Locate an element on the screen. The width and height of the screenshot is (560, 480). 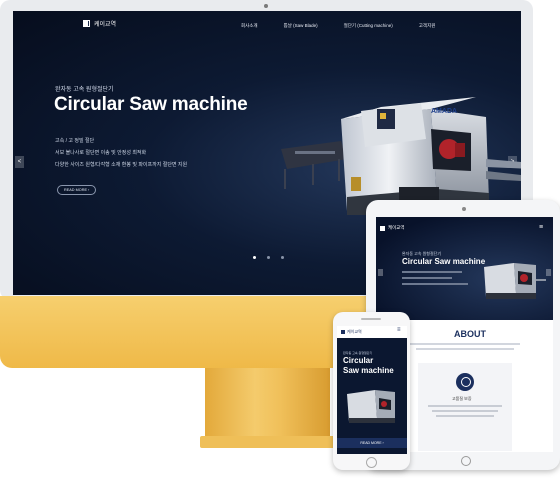
phone-headline-line: Saw machine is located at coordinates (368, 370).